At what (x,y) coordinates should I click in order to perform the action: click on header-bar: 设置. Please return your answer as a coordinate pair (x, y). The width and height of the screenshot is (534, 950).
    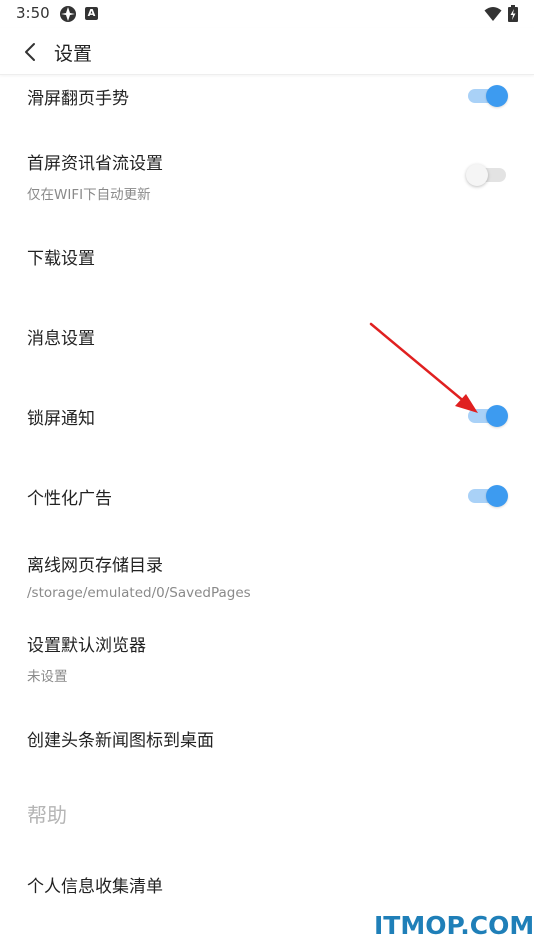
    Looking at the image, I should click on (267, 51).